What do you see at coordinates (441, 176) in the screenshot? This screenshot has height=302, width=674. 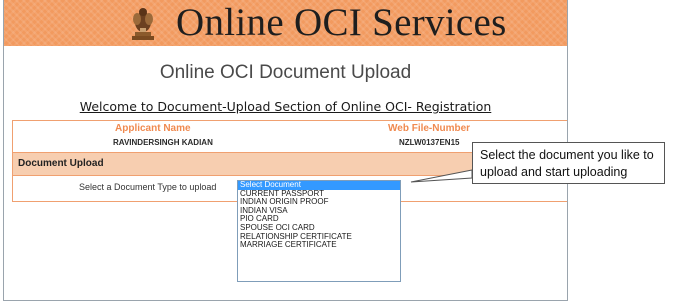 I see `callout-pointer` at bounding box center [441, 176].